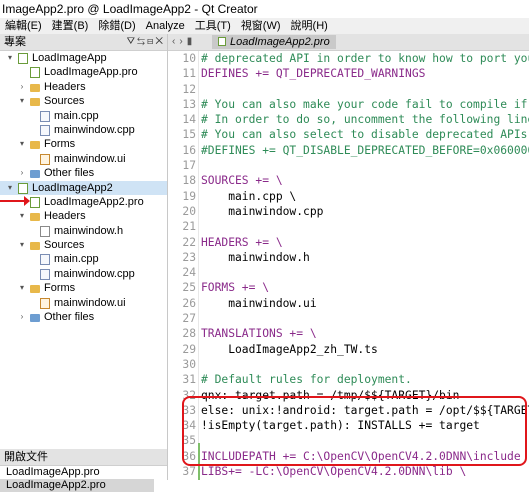 The width and height of the screenshot is (529, 492). What do you see at coordinates (189, 211) in the screenshot?
I see `line-number: 20` at bounding box center [189, 211].